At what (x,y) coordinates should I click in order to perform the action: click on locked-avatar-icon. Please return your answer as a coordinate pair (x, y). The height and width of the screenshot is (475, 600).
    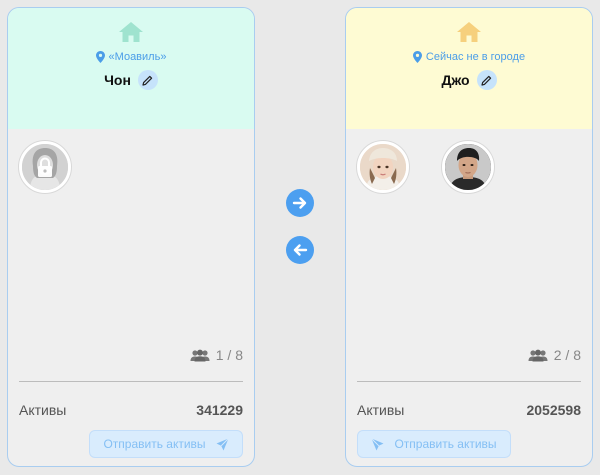
    Looking at the image, I should click on (45, 167).